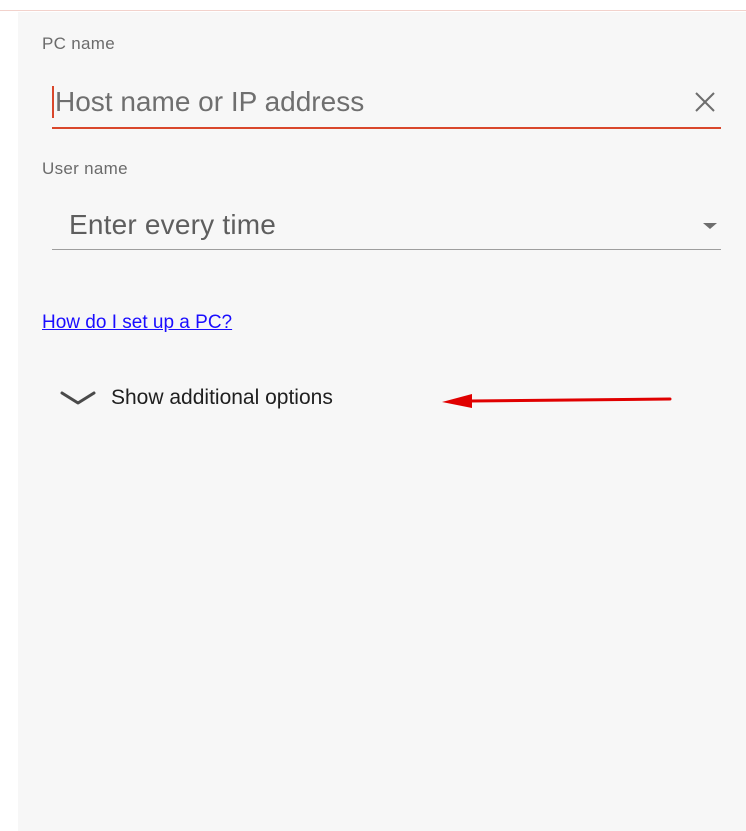 The width and height of the screenshot is (746, 831). I want to click on pc-name-input, so click(365, 102).